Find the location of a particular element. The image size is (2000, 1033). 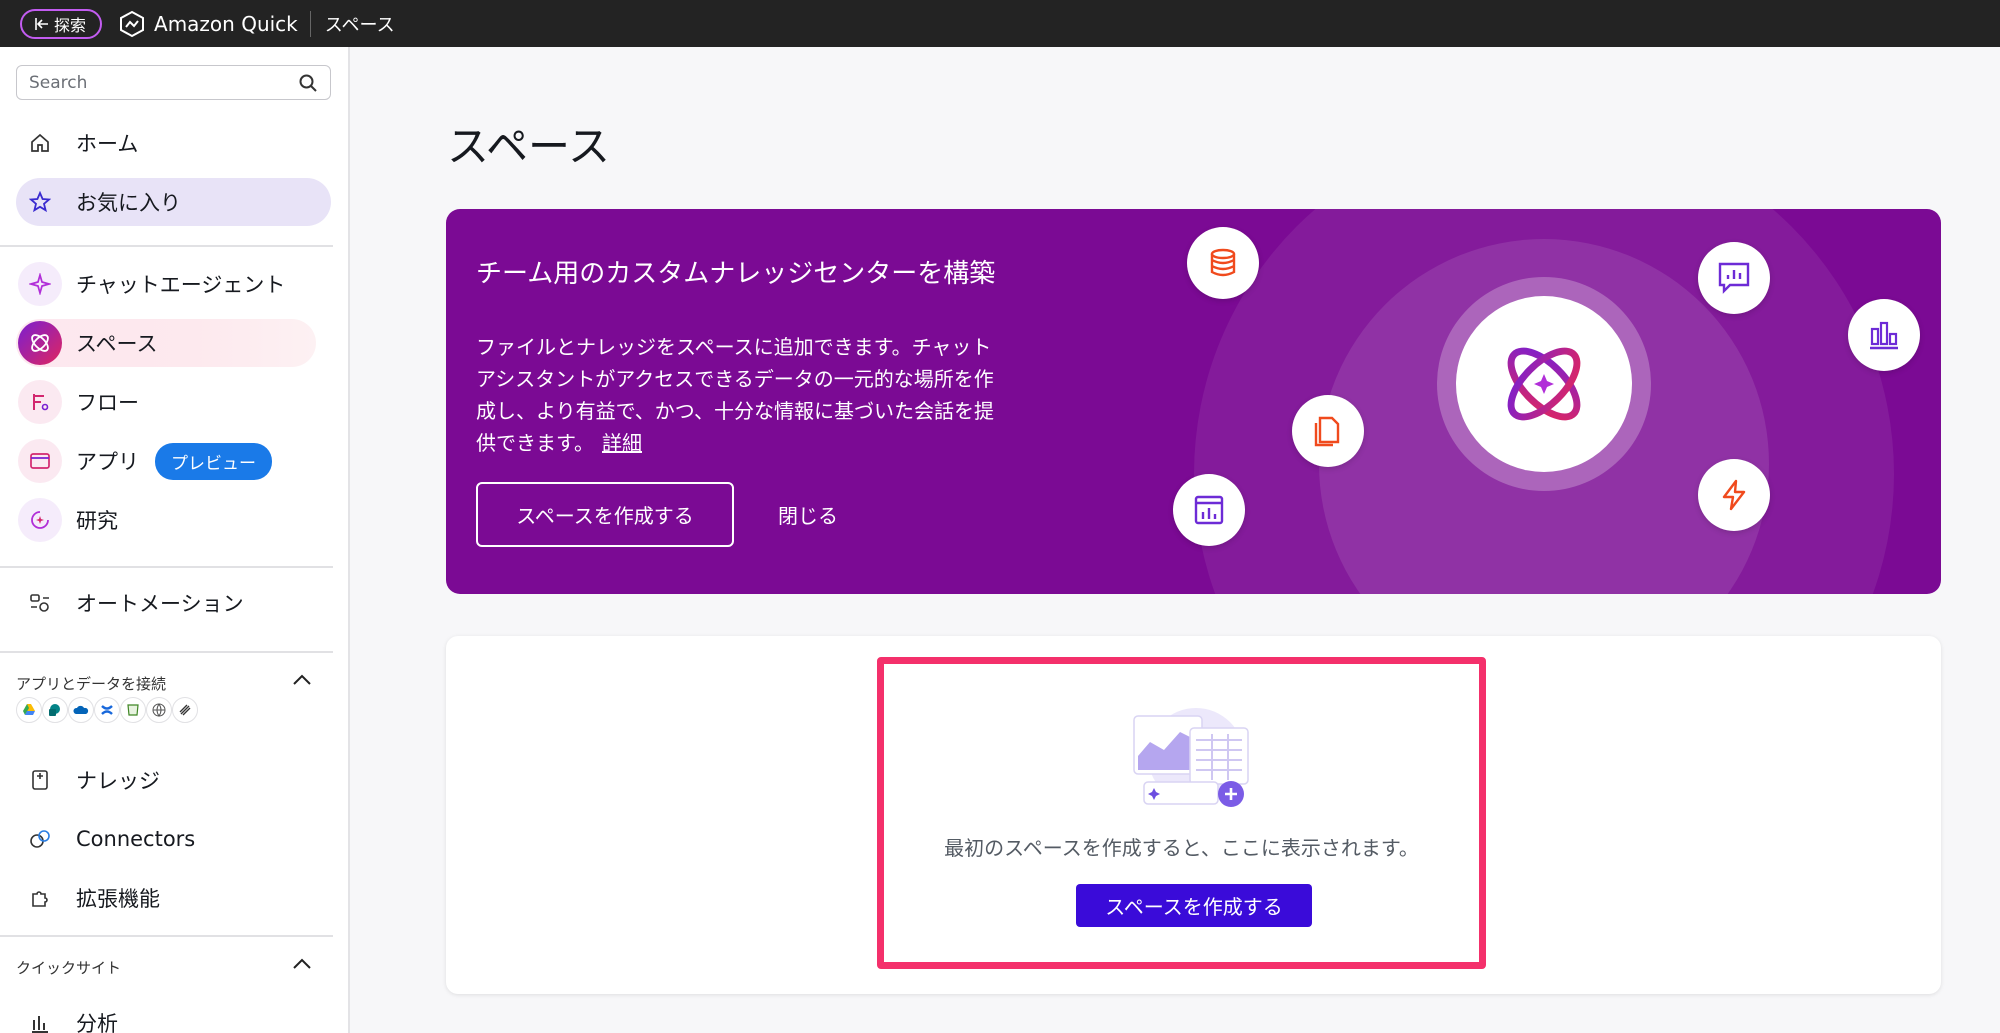

banner-close-button: 閉じる is located at coordinates (808, 514).